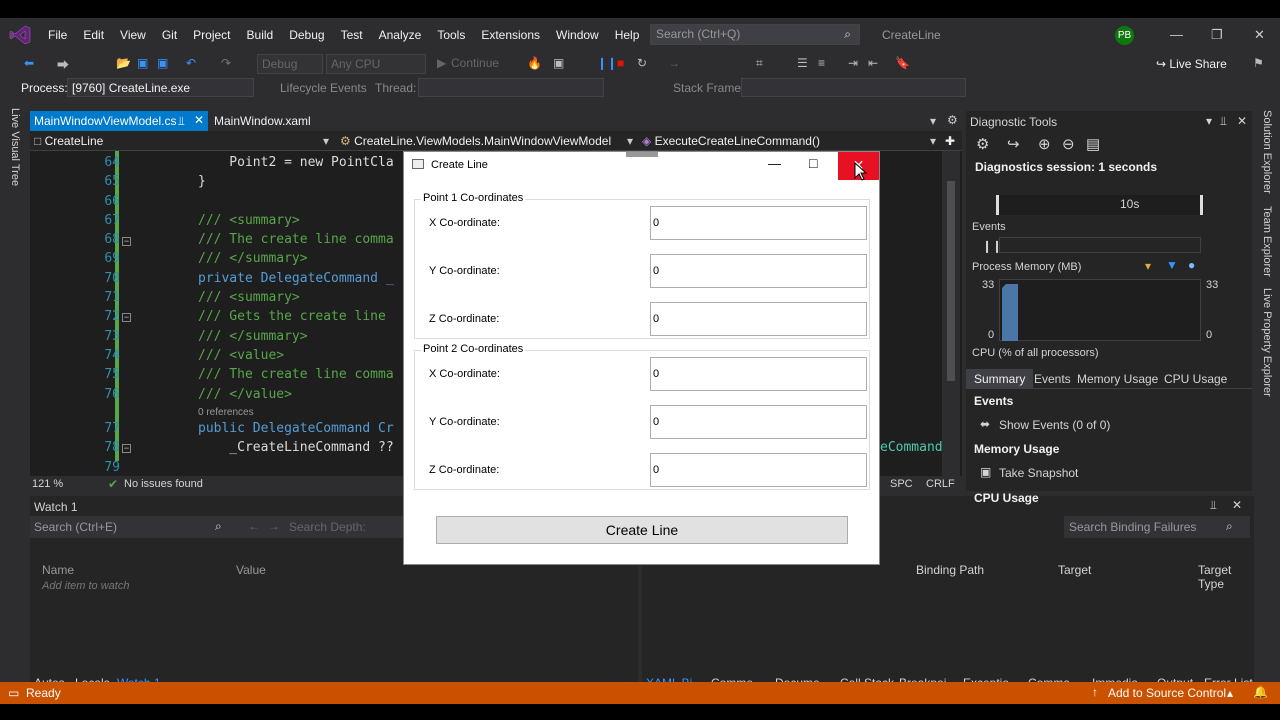 The image size is (1280, 720). I want to click on timeline-start-handle, so click(997, 205).